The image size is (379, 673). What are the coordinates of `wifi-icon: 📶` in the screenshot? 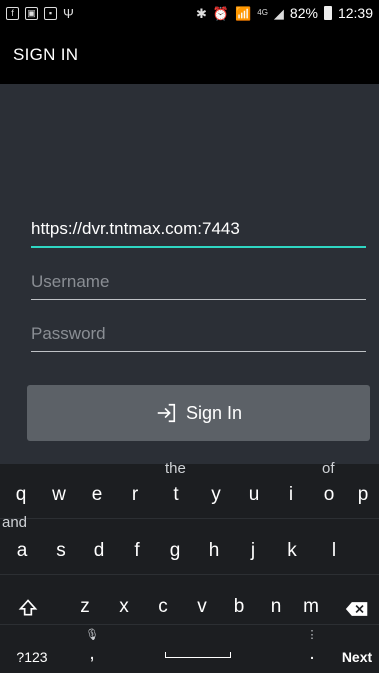 It's located at (243, 13).